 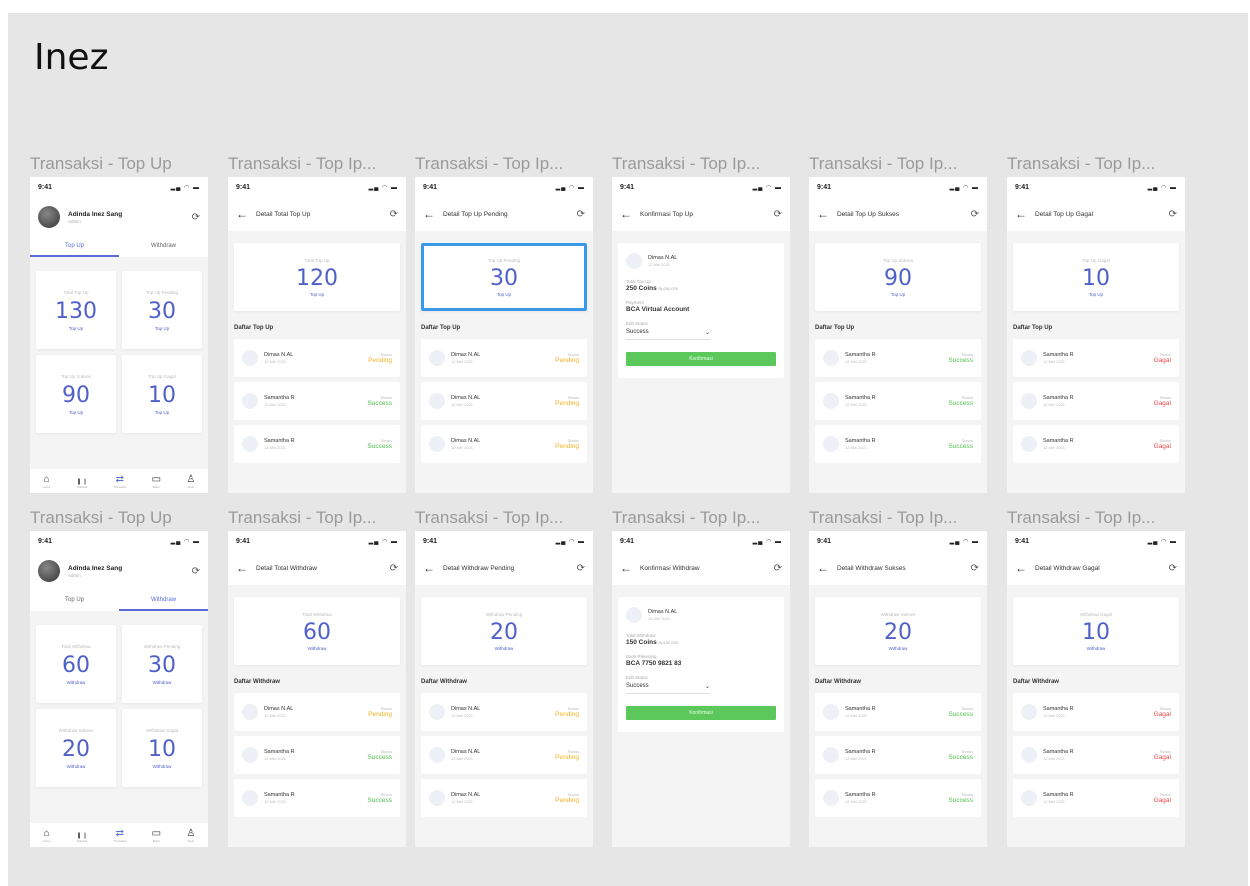 I want to click on summary-card: Withdraw Pending 30 Withdraw, so click(x=162, y=664).